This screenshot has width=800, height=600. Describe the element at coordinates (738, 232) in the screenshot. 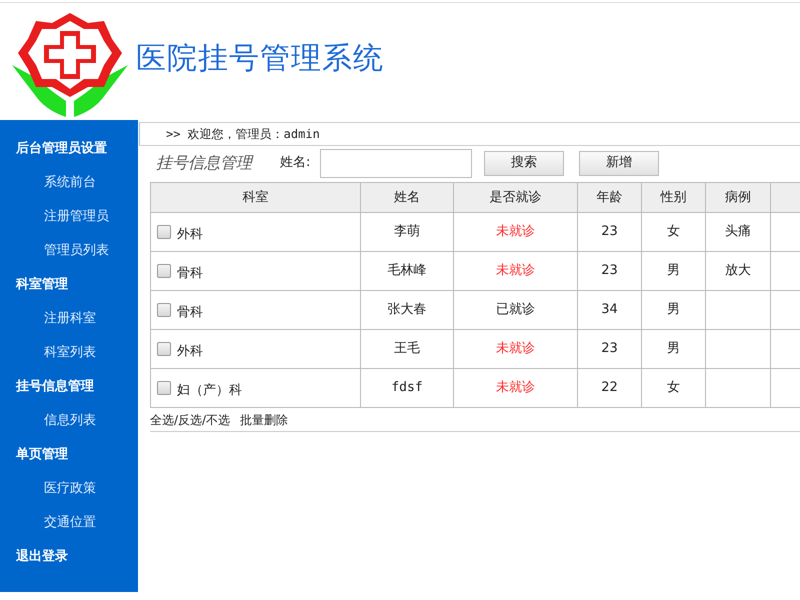

I see `table-cell: 头痛` at that location.